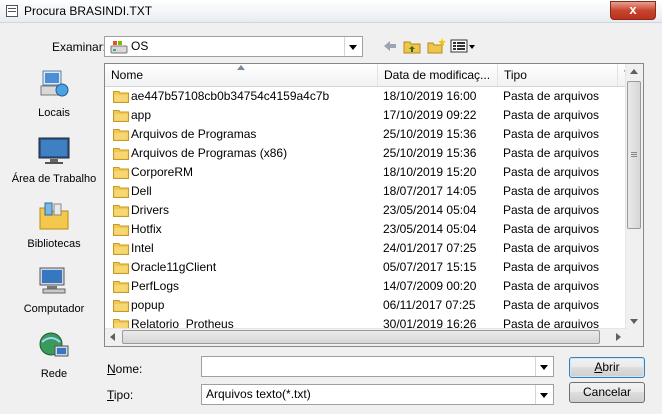 The image size is (662, 414). What do you see at coordinates (390, 46) in the screenshot?
I see `back-arrow-icon` at bounding box center [390, 46].